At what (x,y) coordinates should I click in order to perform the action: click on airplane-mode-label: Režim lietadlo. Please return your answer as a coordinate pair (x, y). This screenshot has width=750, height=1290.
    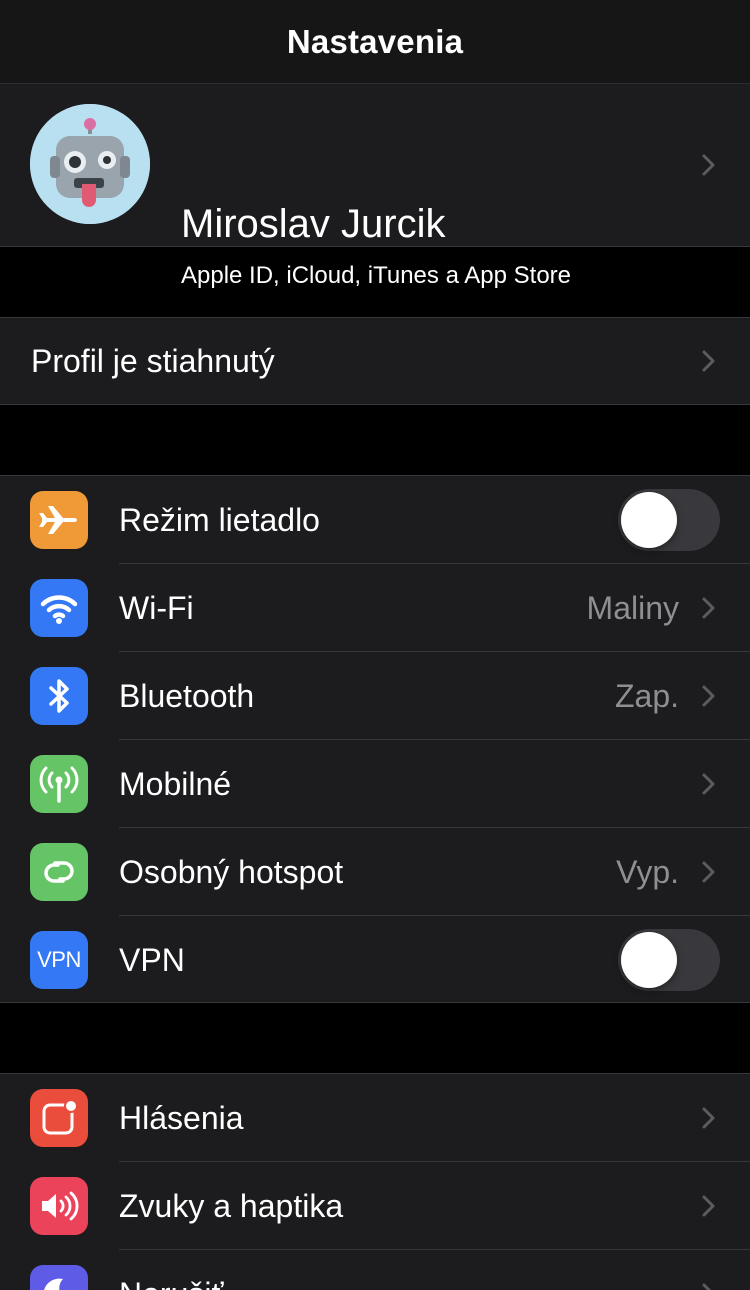
    Looking at the image, I should click on (219, 520).